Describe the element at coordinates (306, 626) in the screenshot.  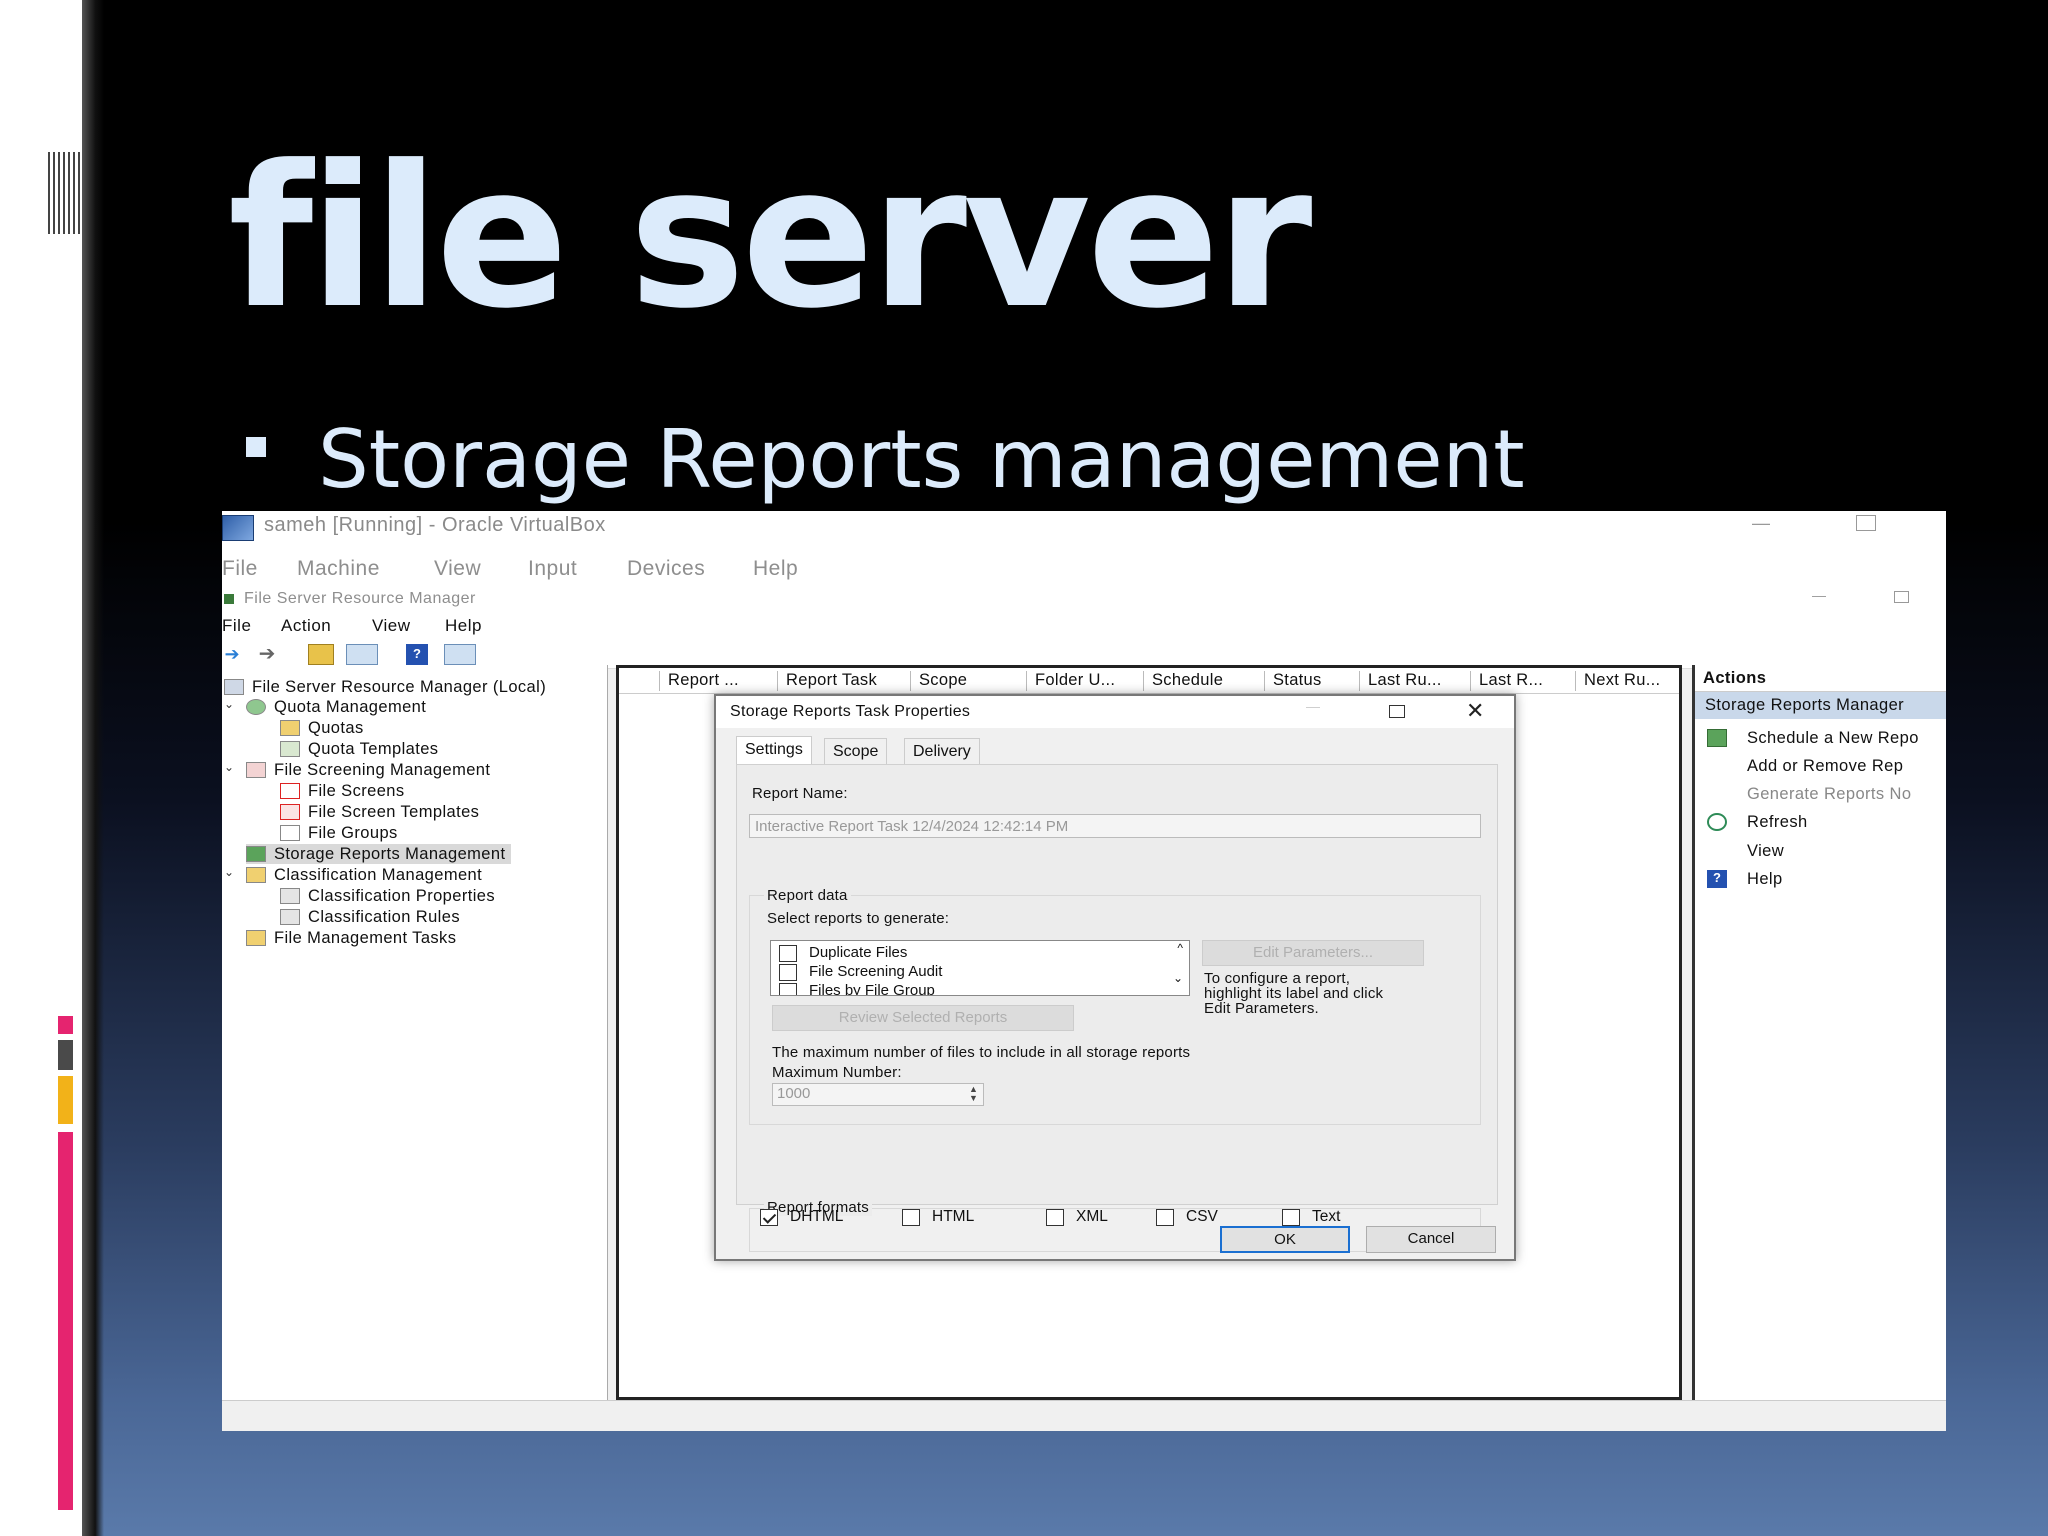
I see `fsrm-menu-action: Action` at that location.